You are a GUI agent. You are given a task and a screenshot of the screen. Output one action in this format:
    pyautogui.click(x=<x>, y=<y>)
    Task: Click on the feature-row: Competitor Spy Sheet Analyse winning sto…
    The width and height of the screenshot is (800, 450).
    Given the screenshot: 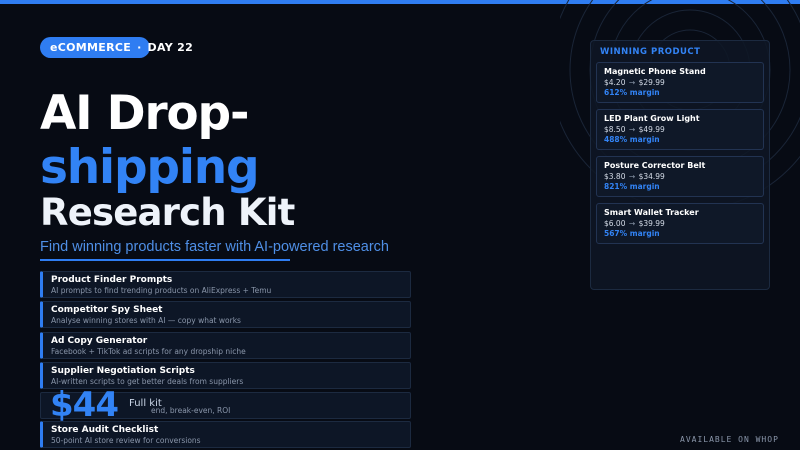 What is the action you would take?
    pyautogui.click(x=225, y=314)
    